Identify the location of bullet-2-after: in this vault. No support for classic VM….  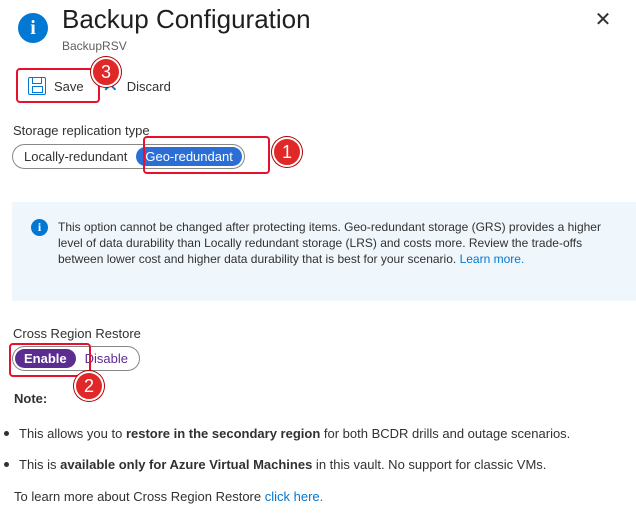
(429, 464).